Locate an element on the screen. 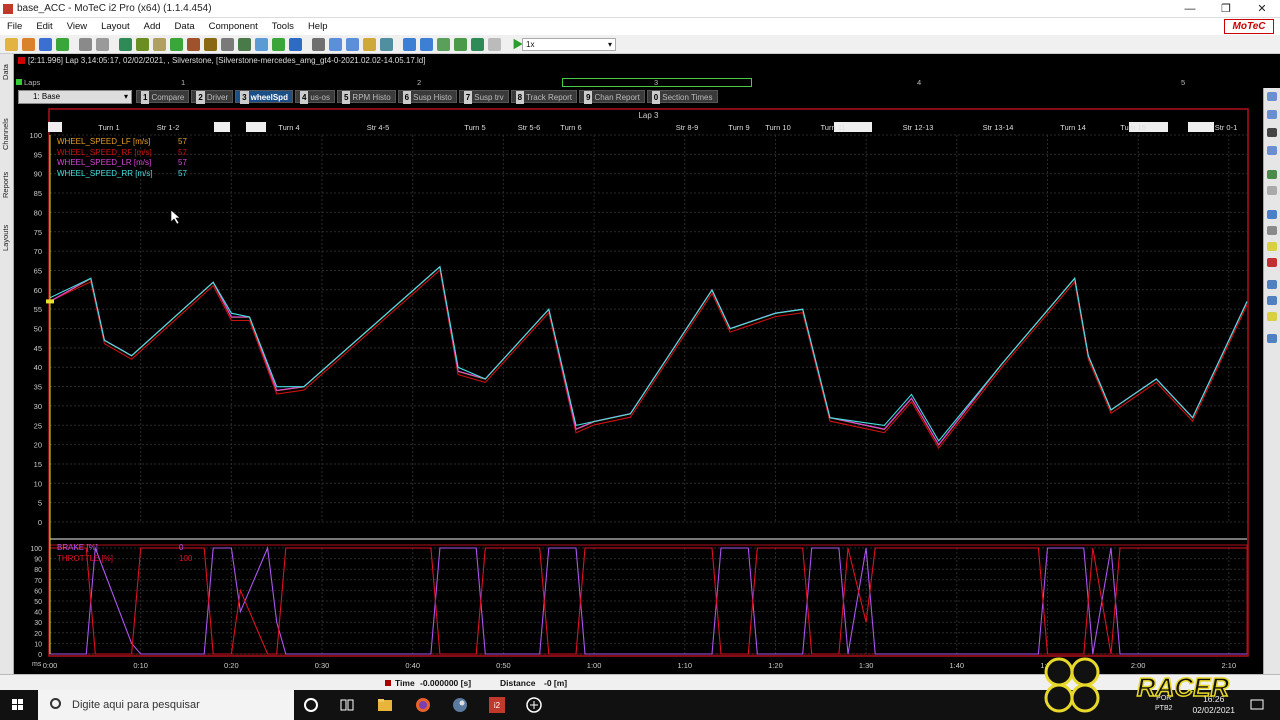 Image resolution: width=1280 pixels, height=720 pixels. menu-view: View is located at coordinates (77, 26).